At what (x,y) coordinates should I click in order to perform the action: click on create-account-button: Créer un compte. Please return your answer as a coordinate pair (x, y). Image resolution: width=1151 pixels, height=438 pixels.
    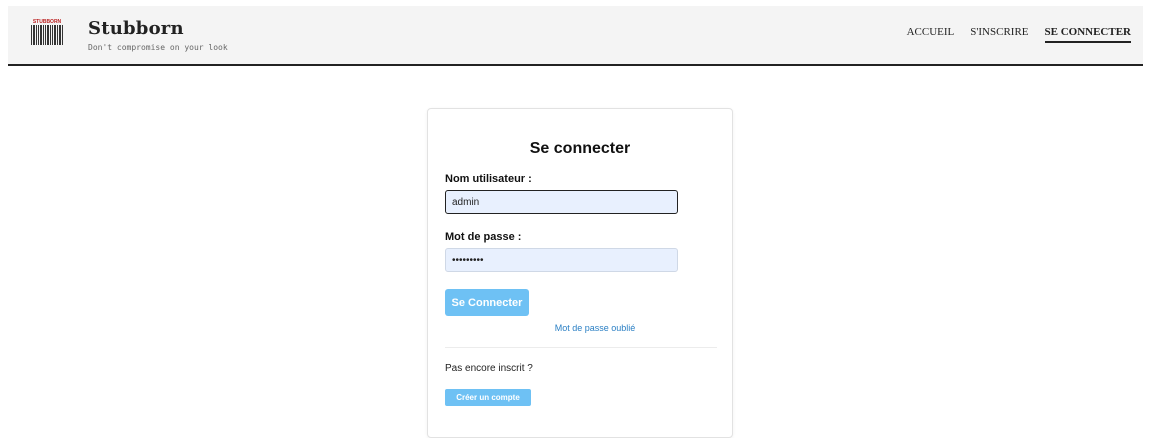
    Looking at the image, I should click on (488, 397).